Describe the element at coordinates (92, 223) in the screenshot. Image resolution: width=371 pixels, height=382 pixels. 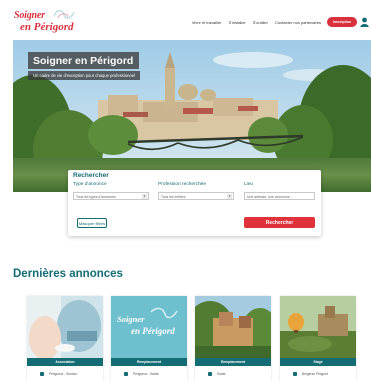
I see `hide-filters-button: Masquer filtres` at that location.